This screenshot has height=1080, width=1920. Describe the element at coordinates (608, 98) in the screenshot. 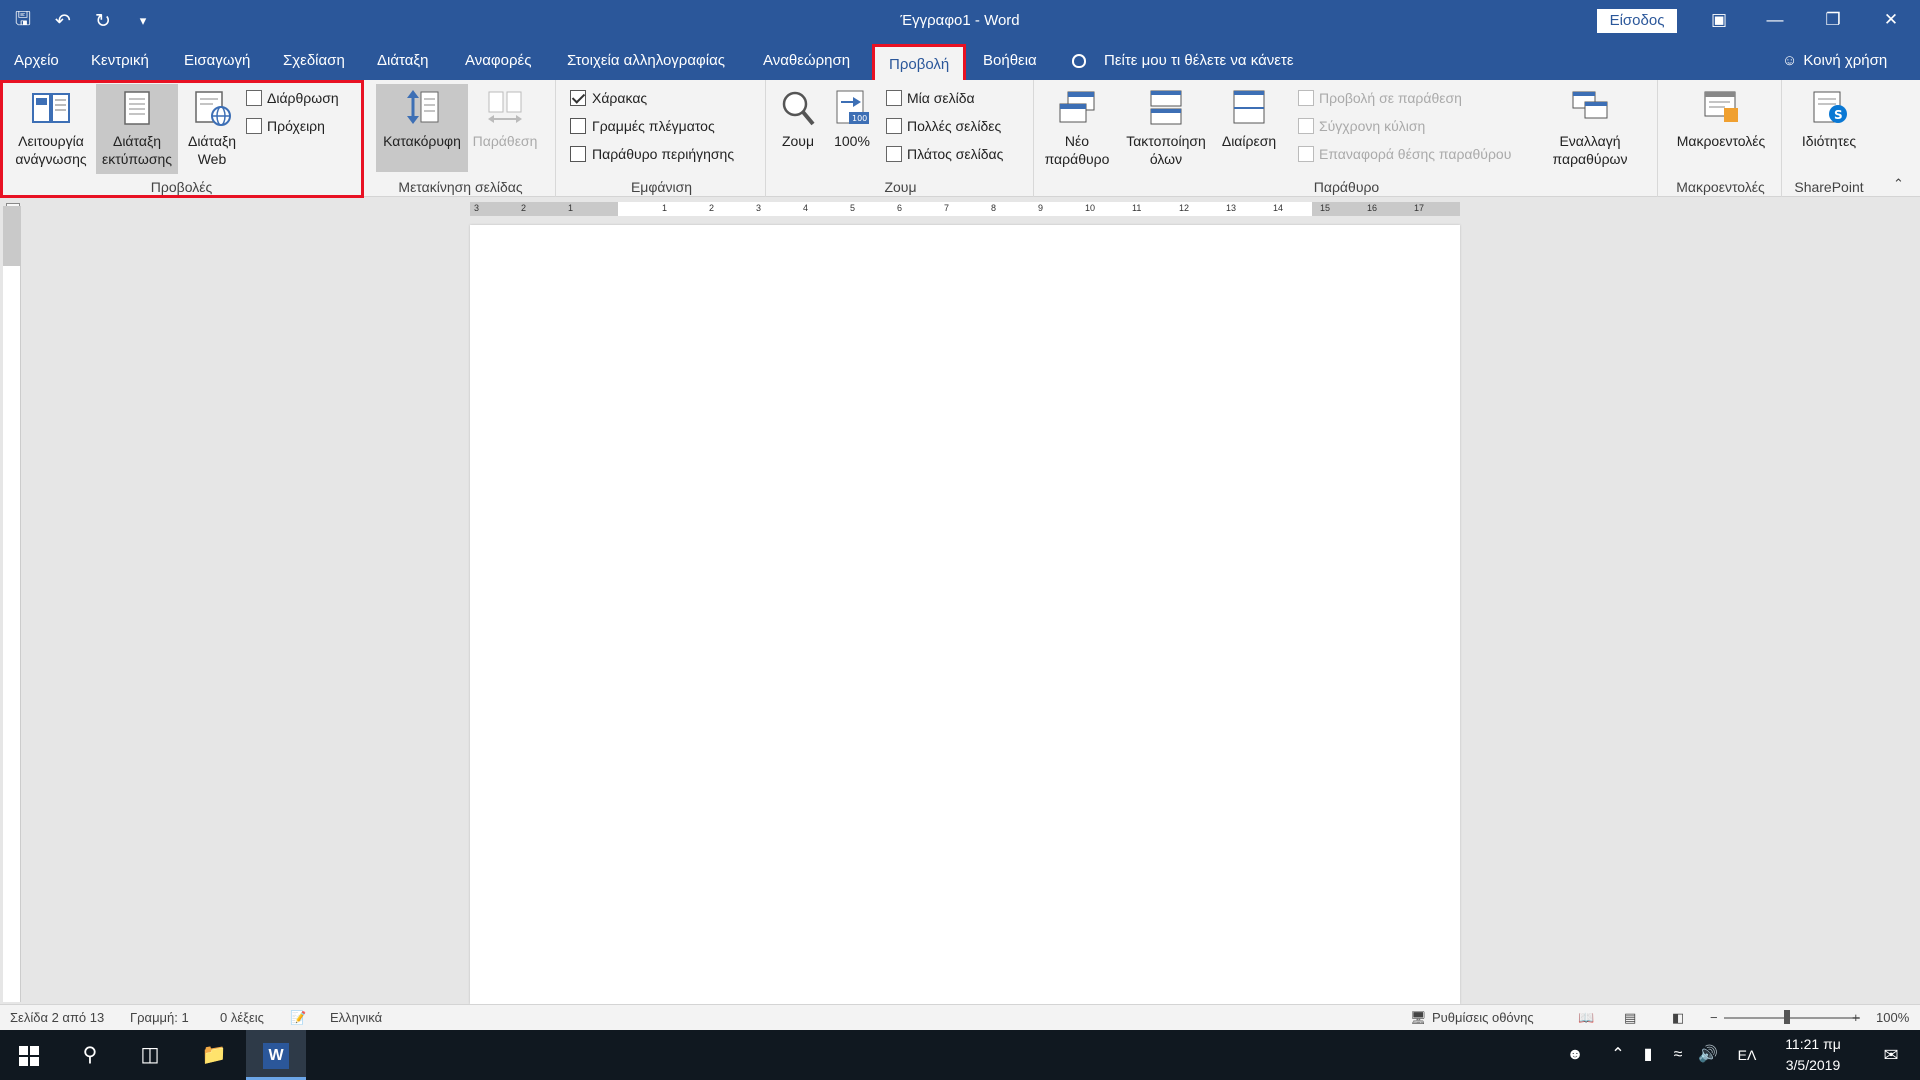

I see `ruler-checkbox: Χάρακας` at that location.